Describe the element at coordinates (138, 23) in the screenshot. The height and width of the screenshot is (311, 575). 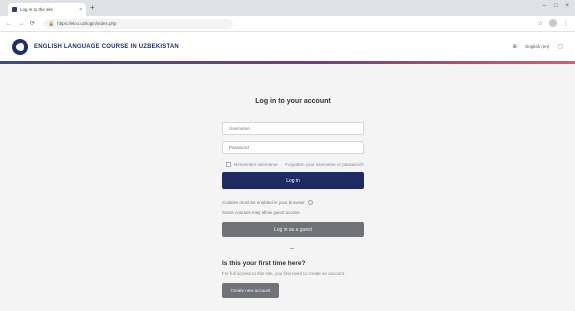
I see `address-bar: 🔒 https://elcu.uz/login/index.php` at that location.